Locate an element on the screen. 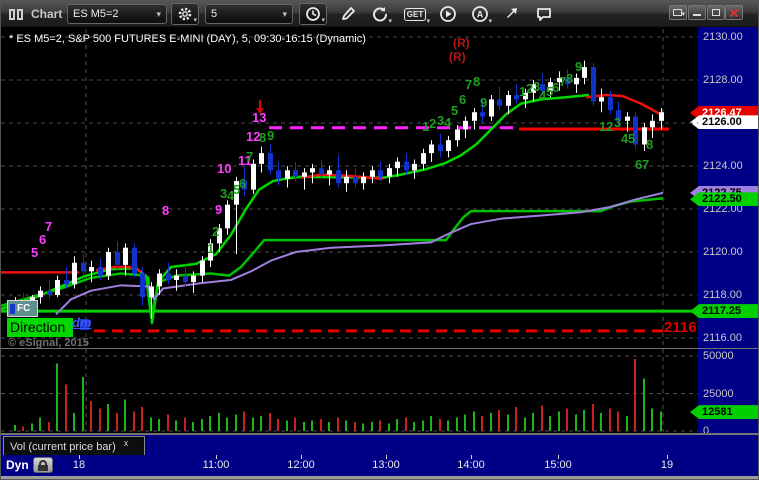 The height and width of the screenshot is (480, 759). tab-label: Vol (current price bar) is located at coordinates (63, 446).